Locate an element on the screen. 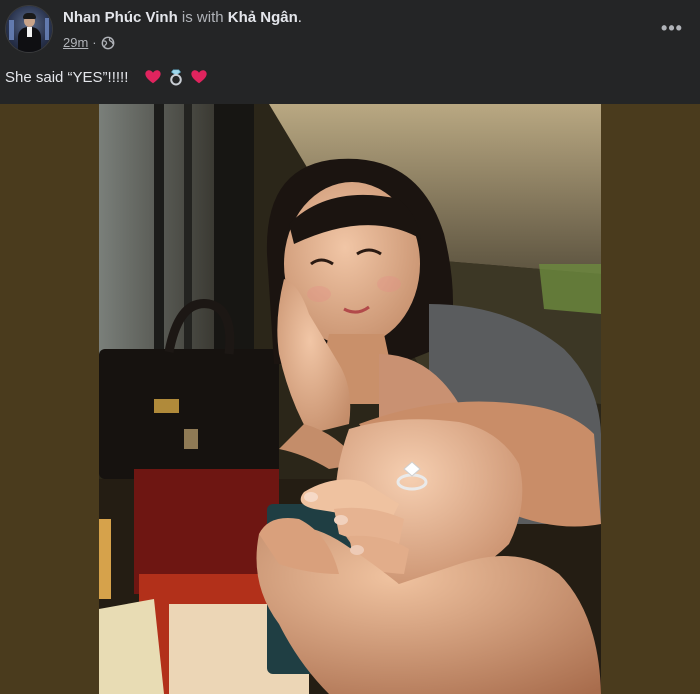 Image resolution: width=700 pixels, height=694 pixels. author-line-end: . is located at coordinates (299, 17).